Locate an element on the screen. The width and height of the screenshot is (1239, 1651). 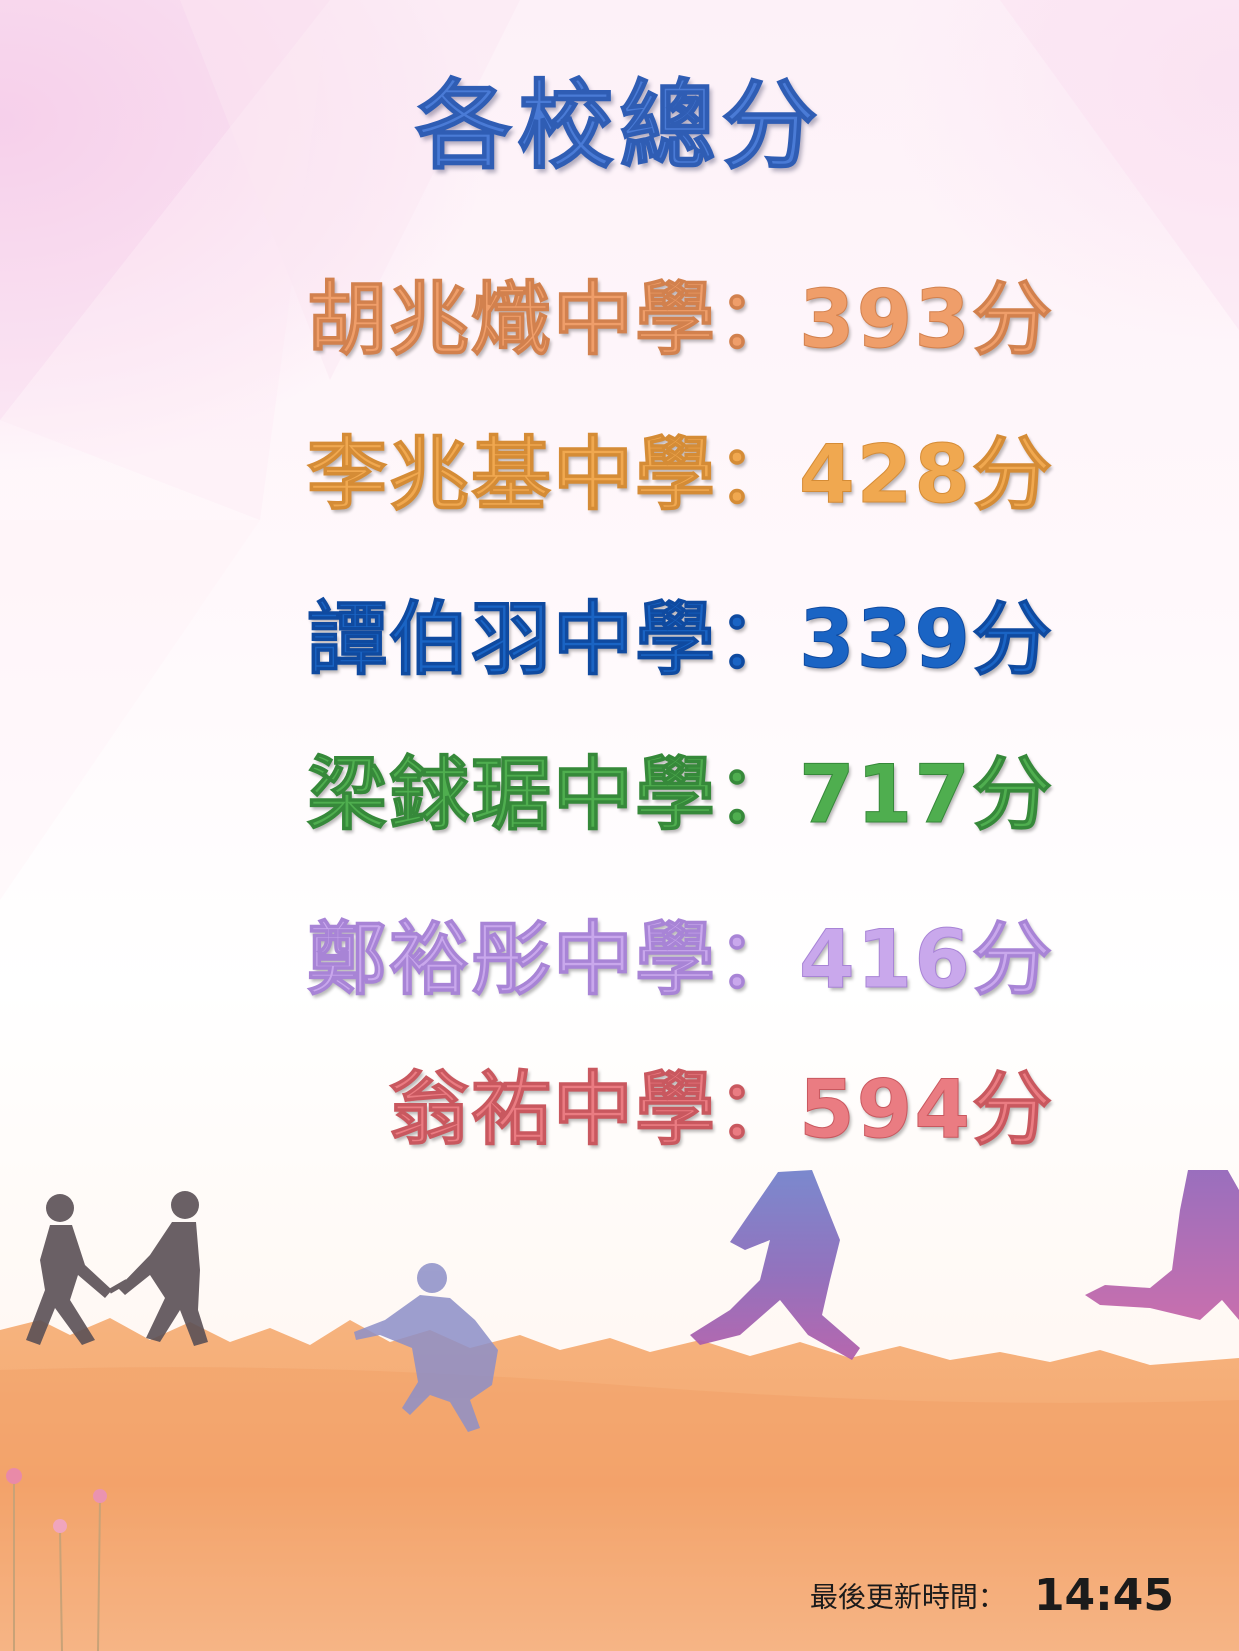
score-row: 翁祐中學：594分 is located at coordinates (721, 1103).